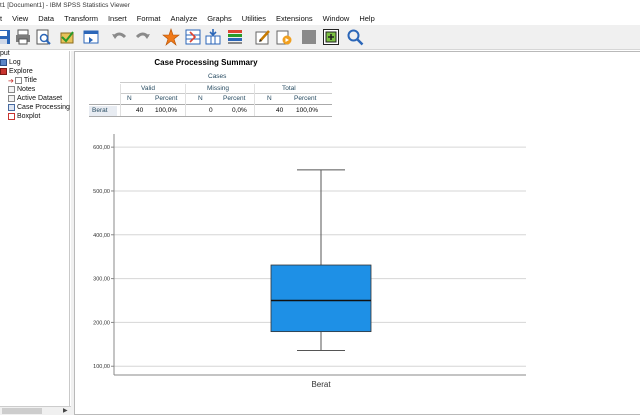  I want to click on cell-total-n: 40, so click(280, 110).